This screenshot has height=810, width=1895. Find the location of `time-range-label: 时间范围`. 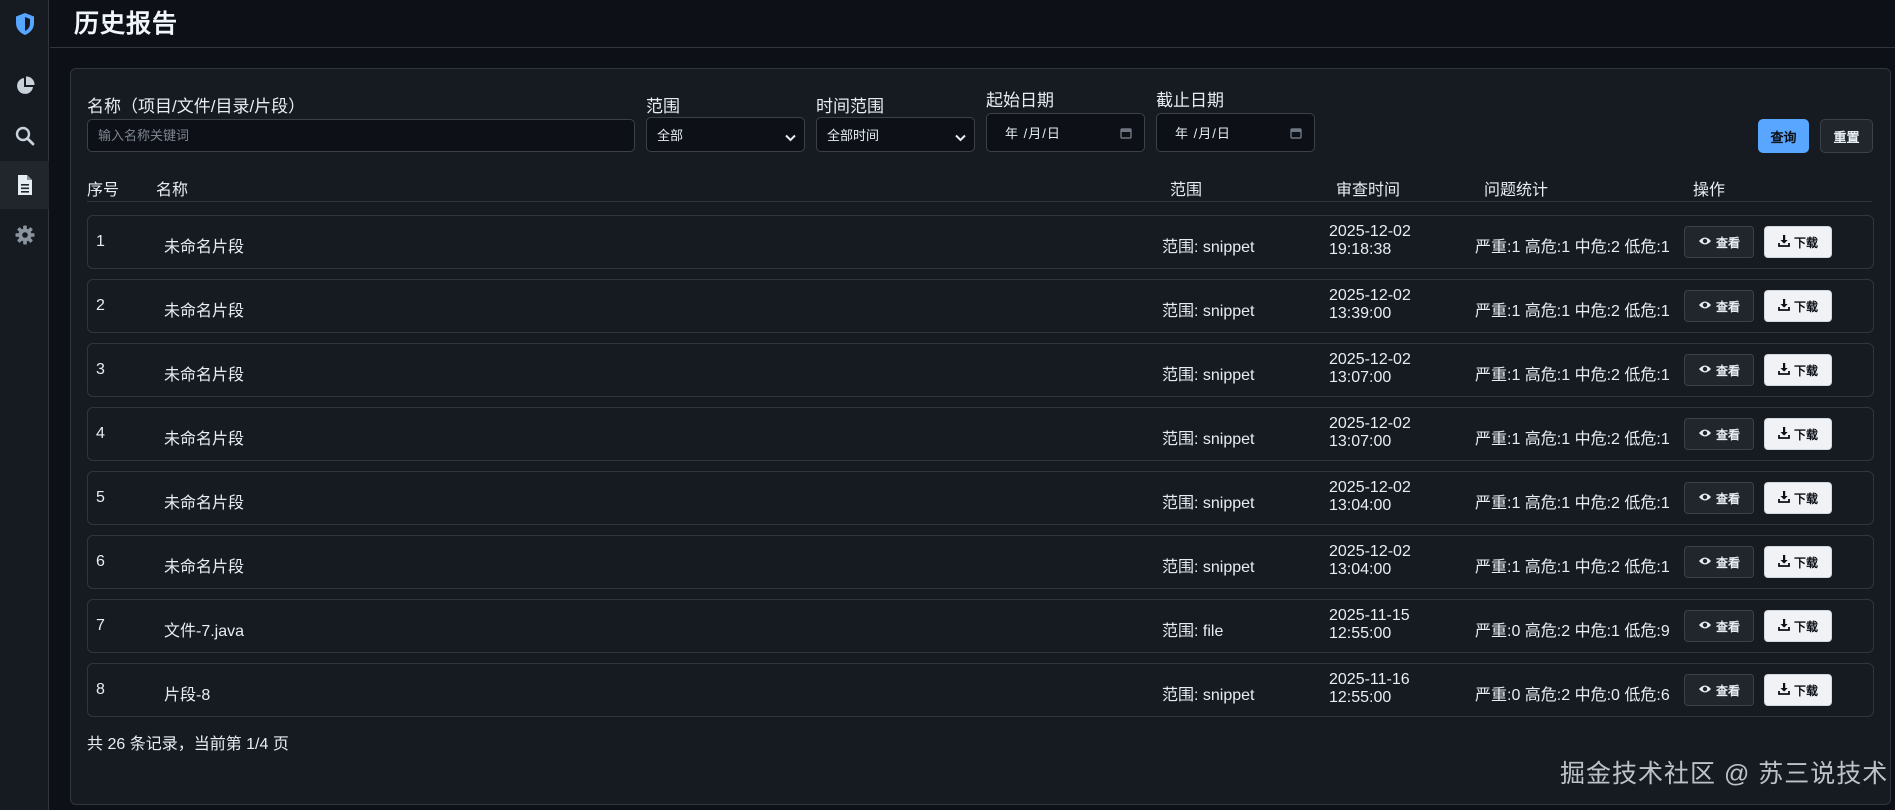

time-range-label: 时间范围 is located at coordinates (850, 106).